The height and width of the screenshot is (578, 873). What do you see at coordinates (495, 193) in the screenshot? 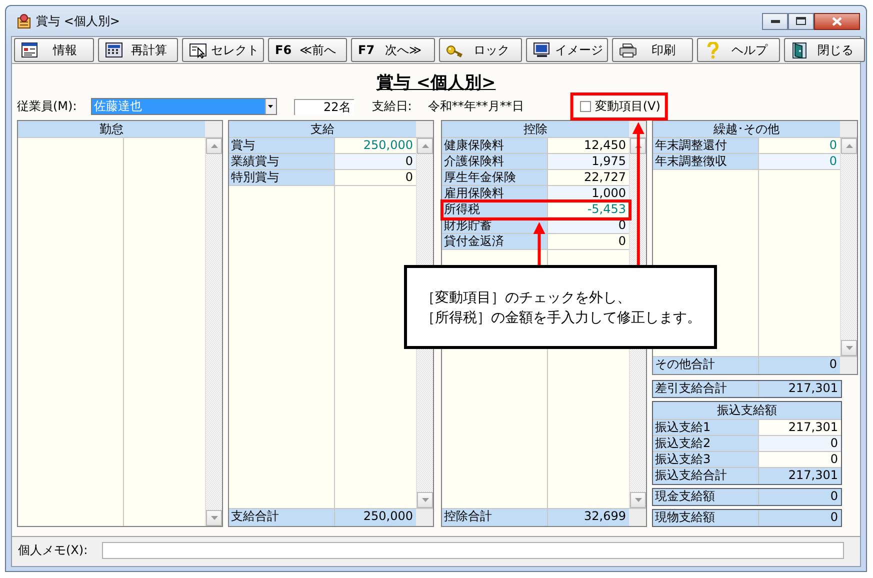
I see `row-label: 雇用保険料` at bounding box center [495, 193].